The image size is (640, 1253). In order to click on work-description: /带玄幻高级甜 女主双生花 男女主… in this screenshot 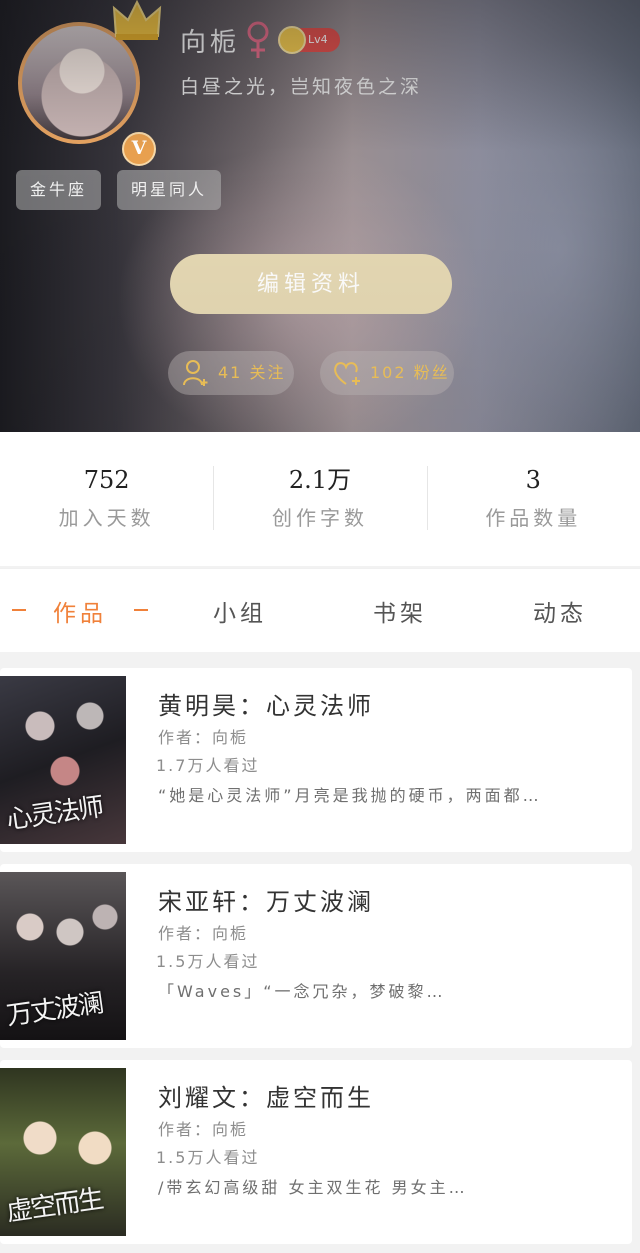, I will do `click(313, 1187)`.